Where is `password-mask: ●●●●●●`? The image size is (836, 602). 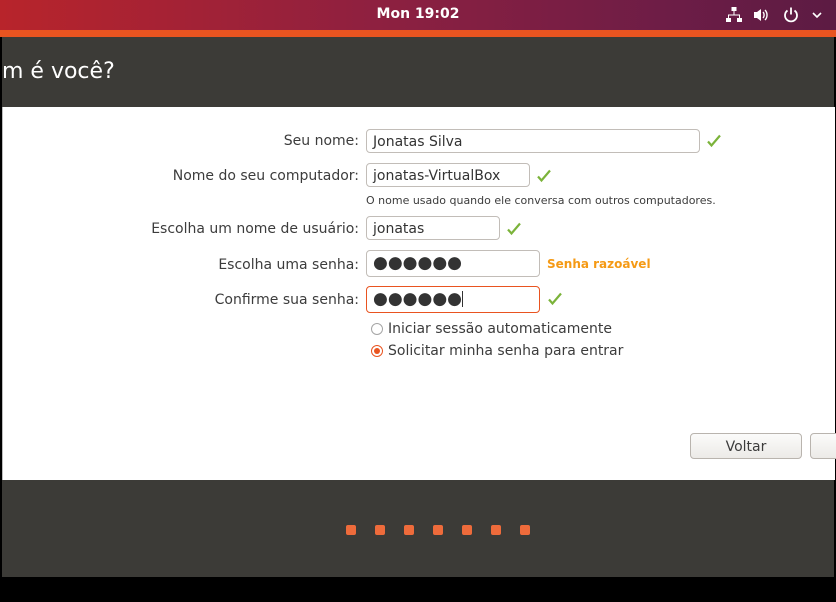 password-mask: ●●●●●● is located at coordinates (418, 263).